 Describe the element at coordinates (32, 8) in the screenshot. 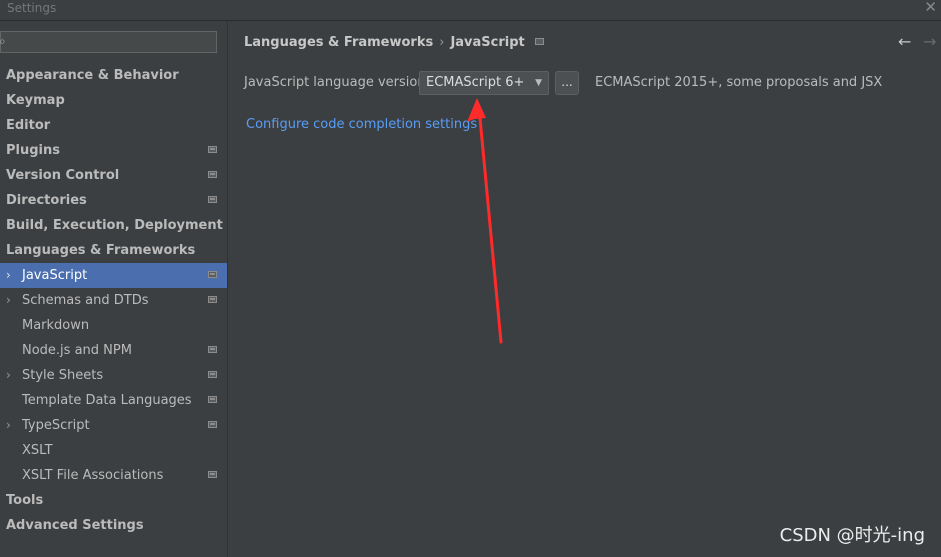

I see `window-title: Settings` at that location.